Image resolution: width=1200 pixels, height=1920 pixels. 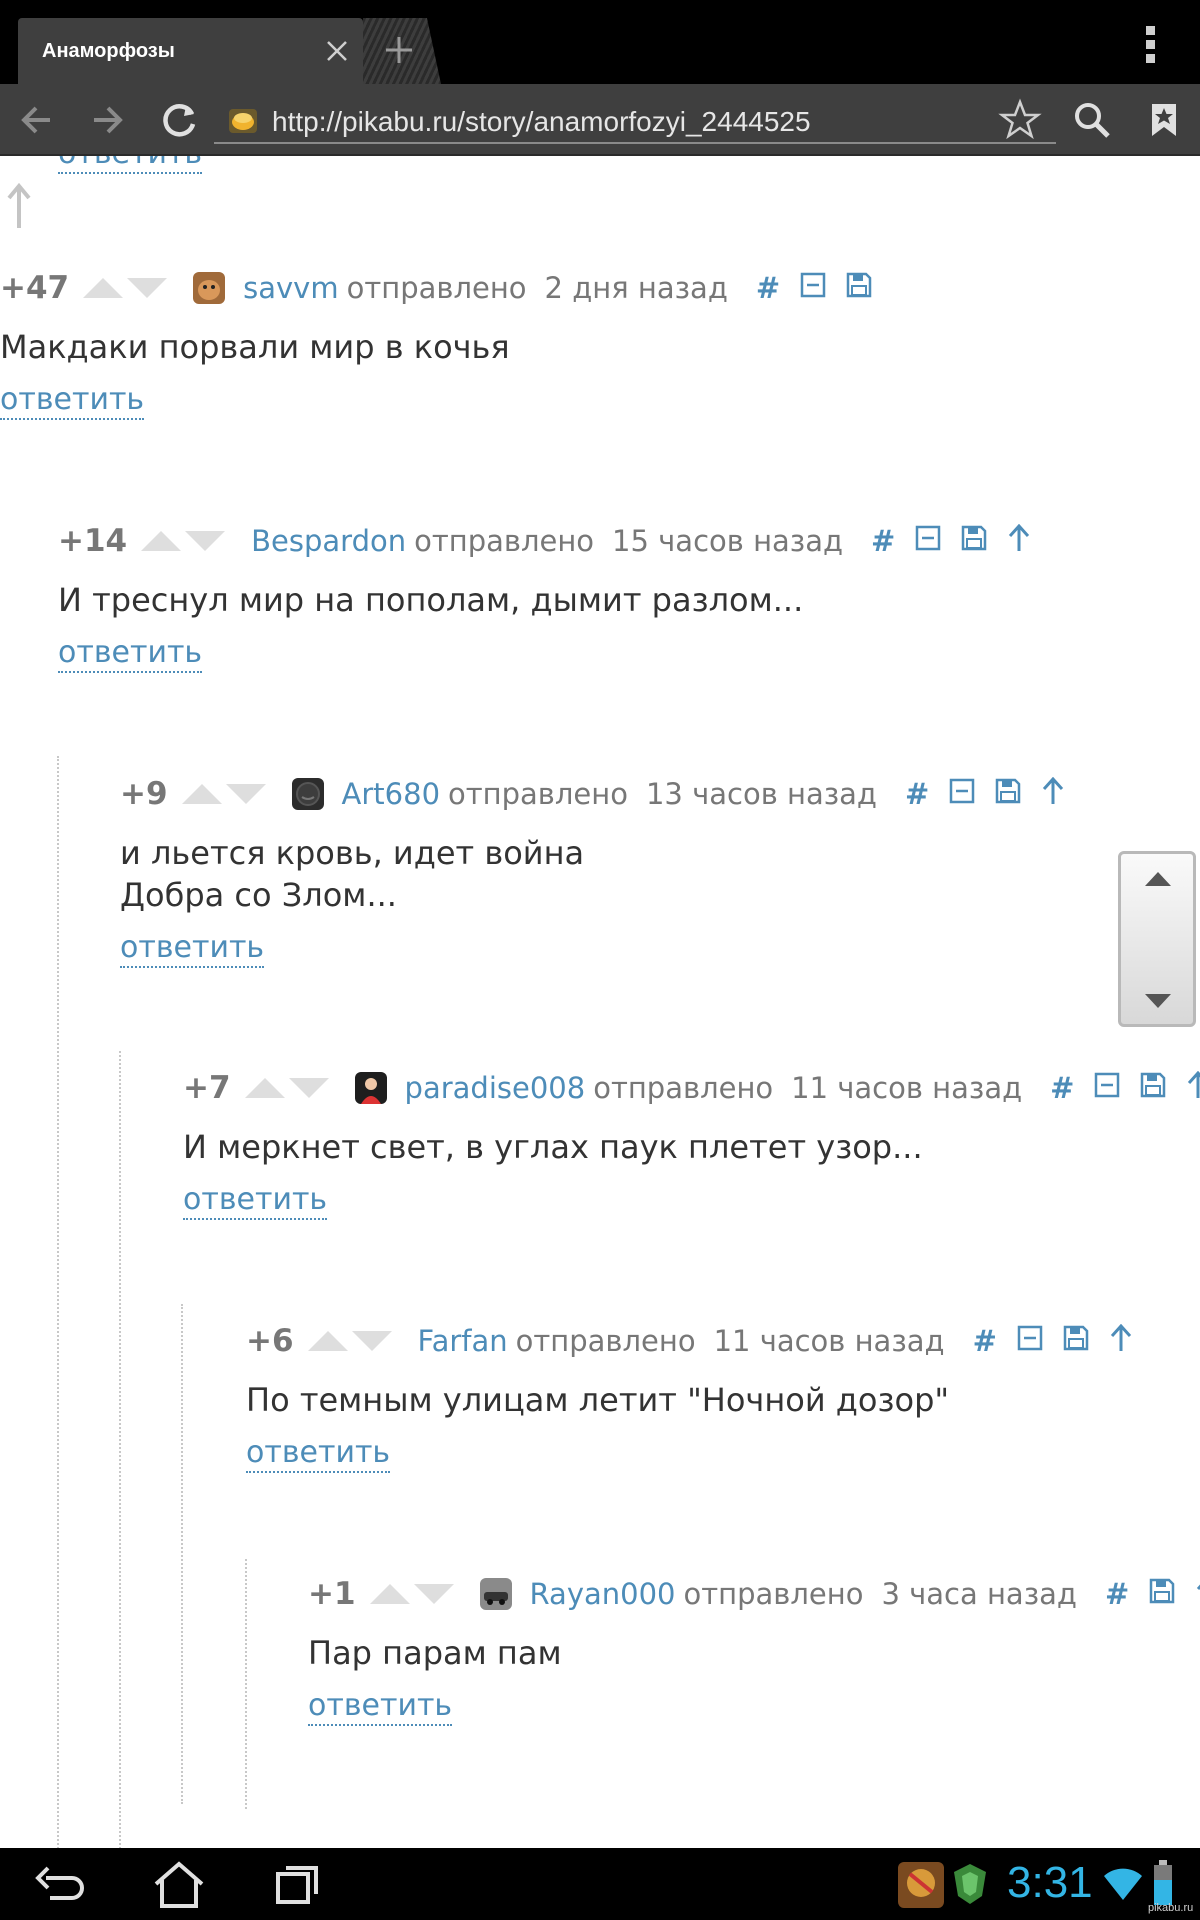 I want to click on comment-time: 15 часов назад, so click(x=728, y=541).